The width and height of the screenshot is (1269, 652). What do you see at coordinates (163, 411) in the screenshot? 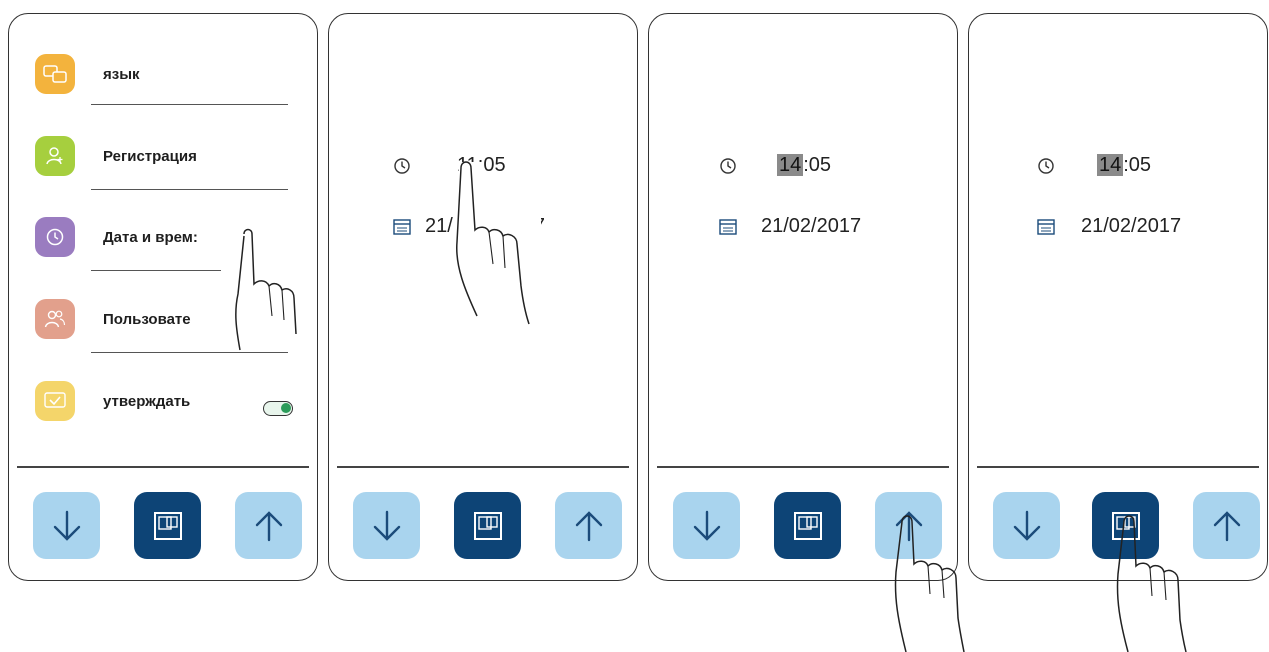
I see `menu-item-confirm: утверждать` at bounding box center [163, 411].